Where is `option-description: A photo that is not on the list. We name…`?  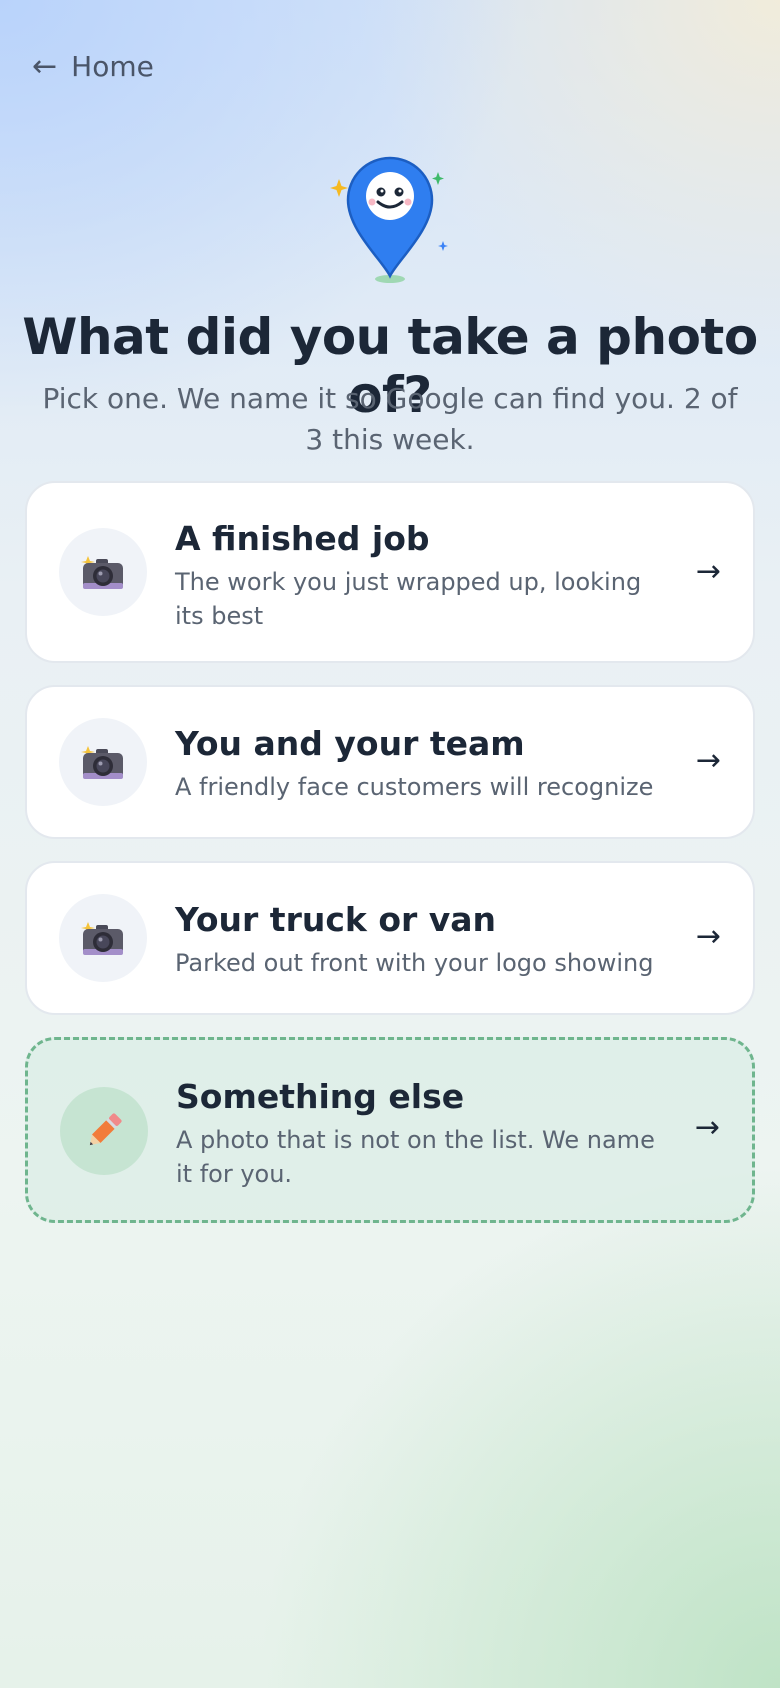
option-description: A photo that is not on the list. We name… is located at coordinates (415, 1157).